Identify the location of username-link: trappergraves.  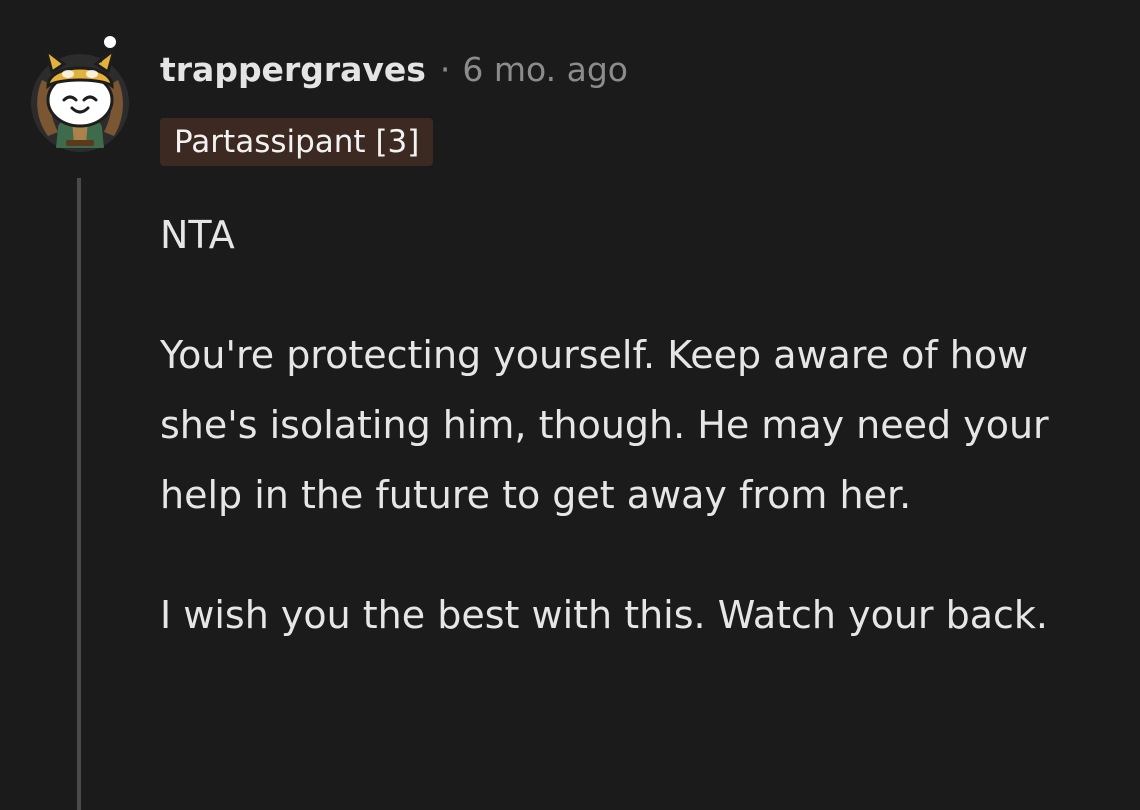
(293, 69).